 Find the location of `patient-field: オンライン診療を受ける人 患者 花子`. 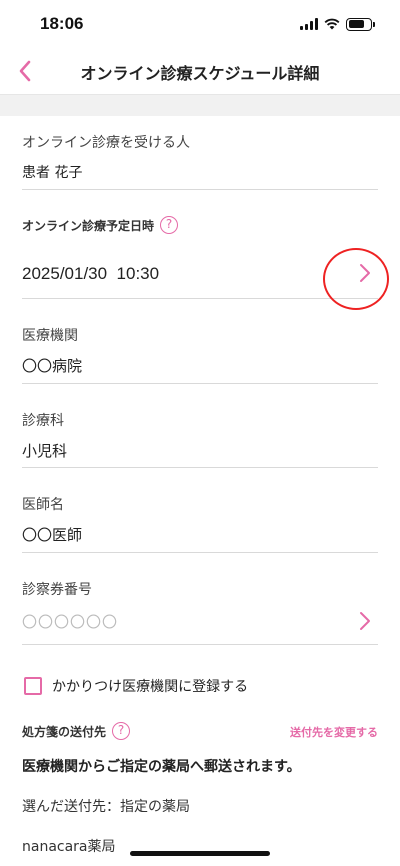

patient-field: オンライン診療を受ける人 患者 花子 is located at coordinates (200, 153).